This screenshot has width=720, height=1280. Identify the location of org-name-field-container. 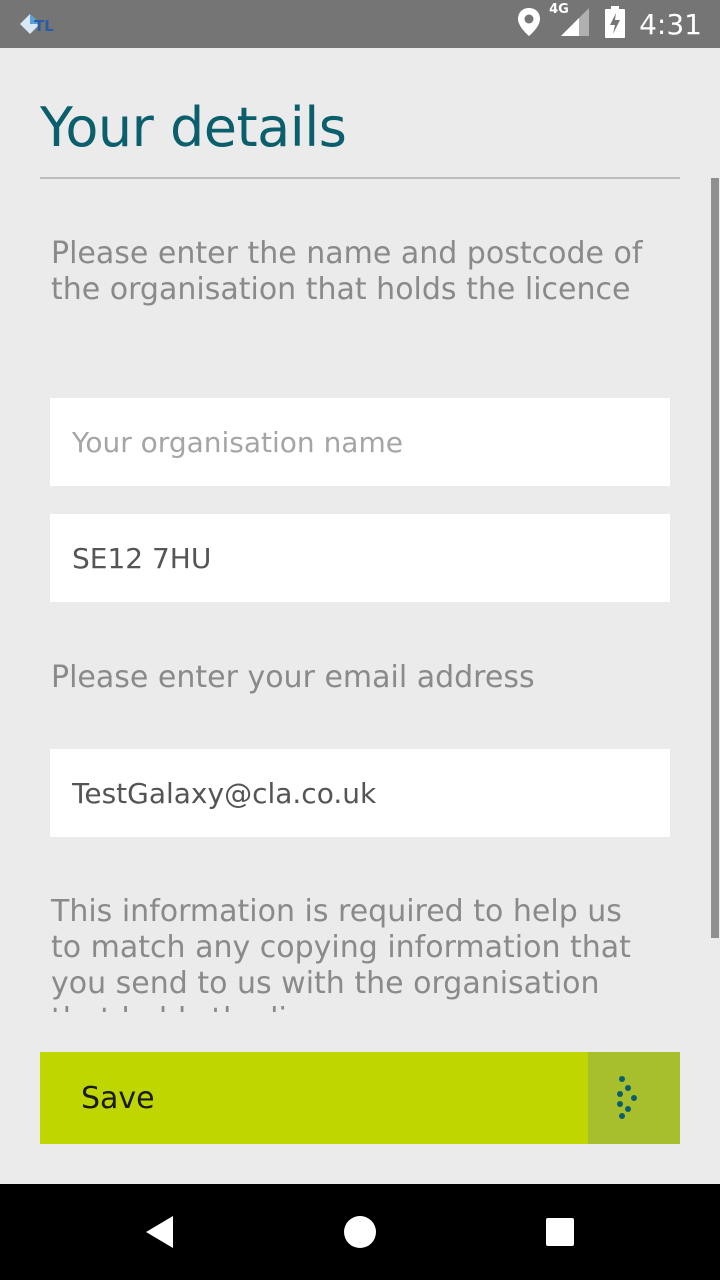
(360, 442).